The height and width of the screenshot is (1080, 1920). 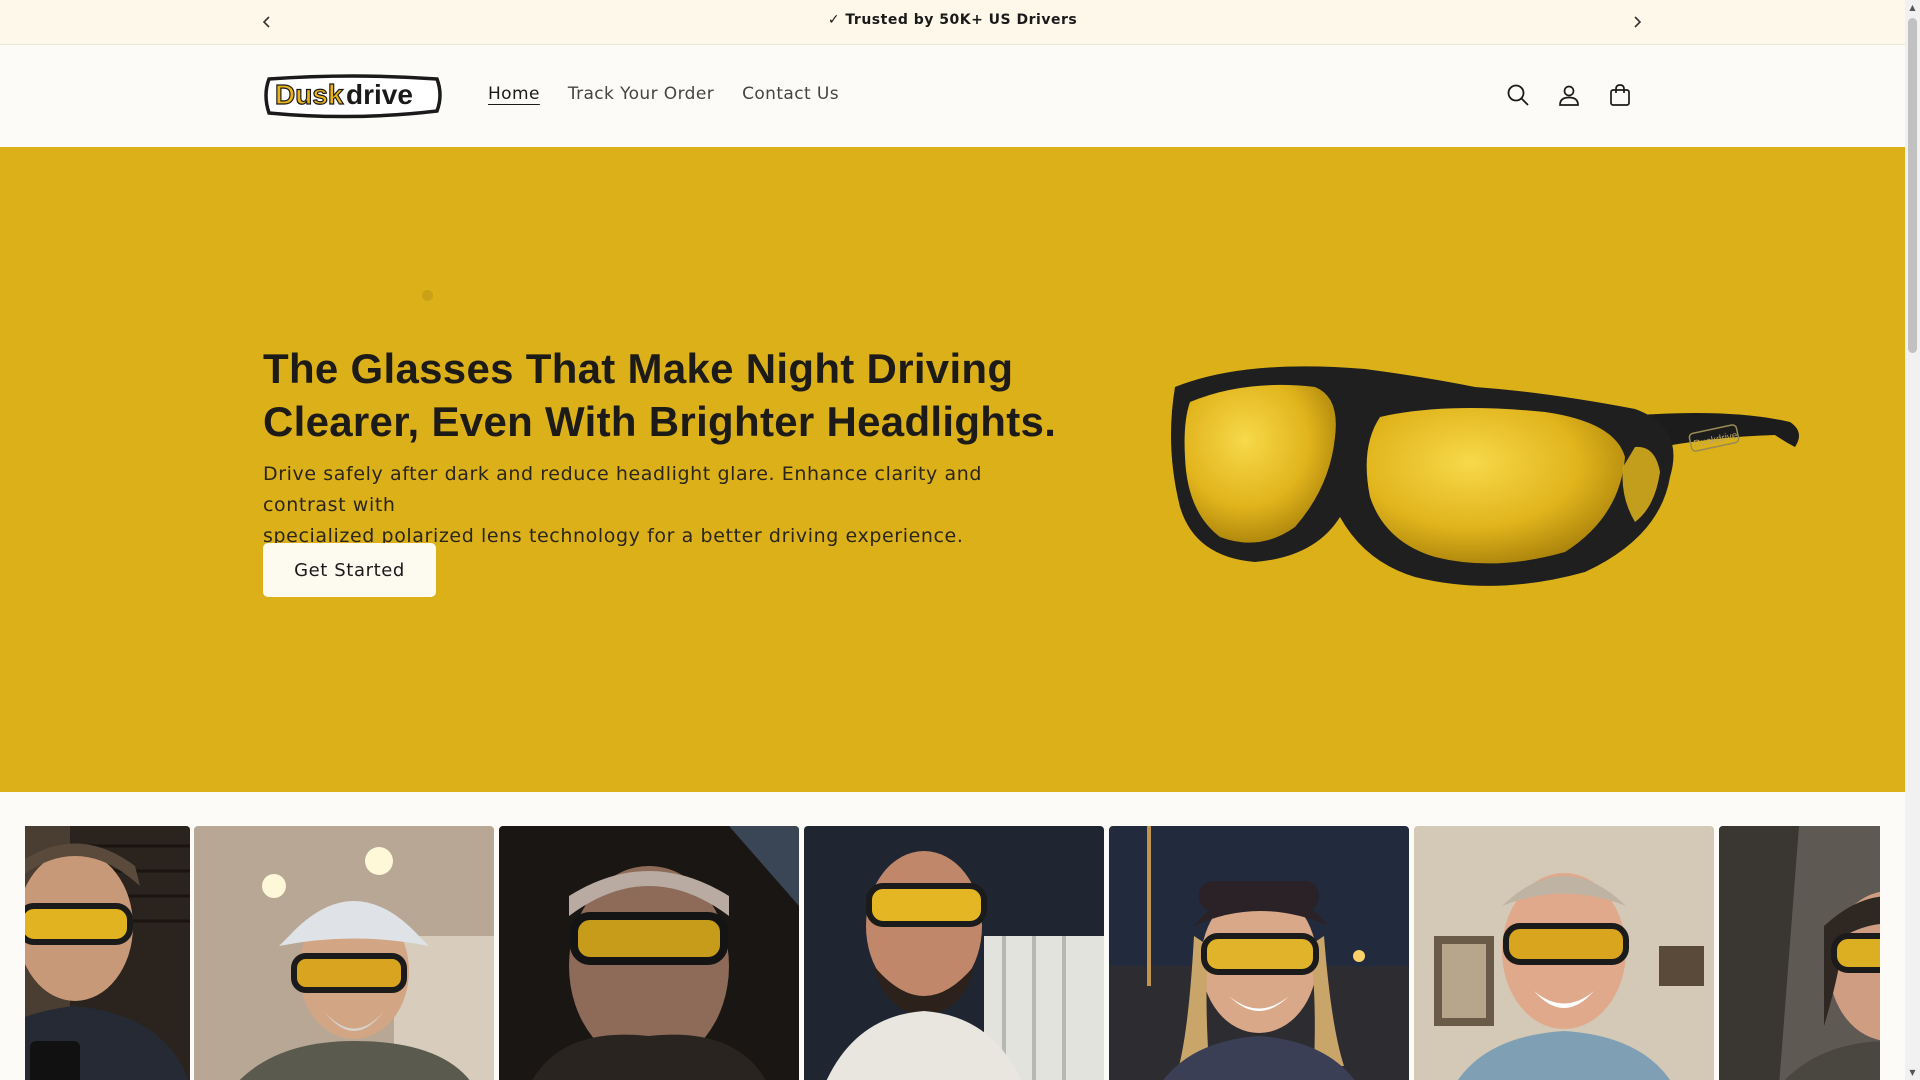 I want to click on duskdrive-logo: Dusk drive, so click(x=353, y=95).